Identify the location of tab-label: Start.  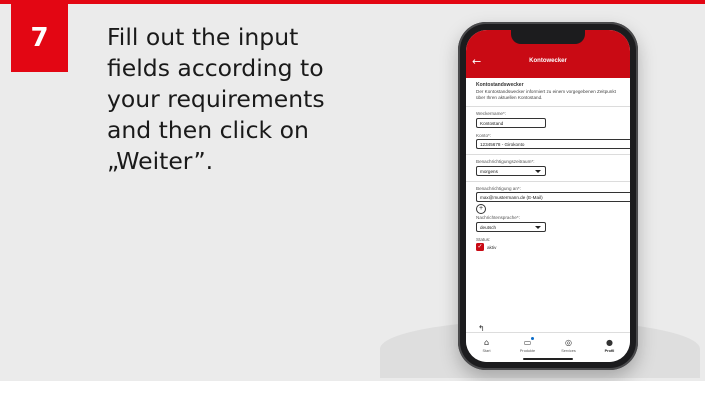
(486, 351).